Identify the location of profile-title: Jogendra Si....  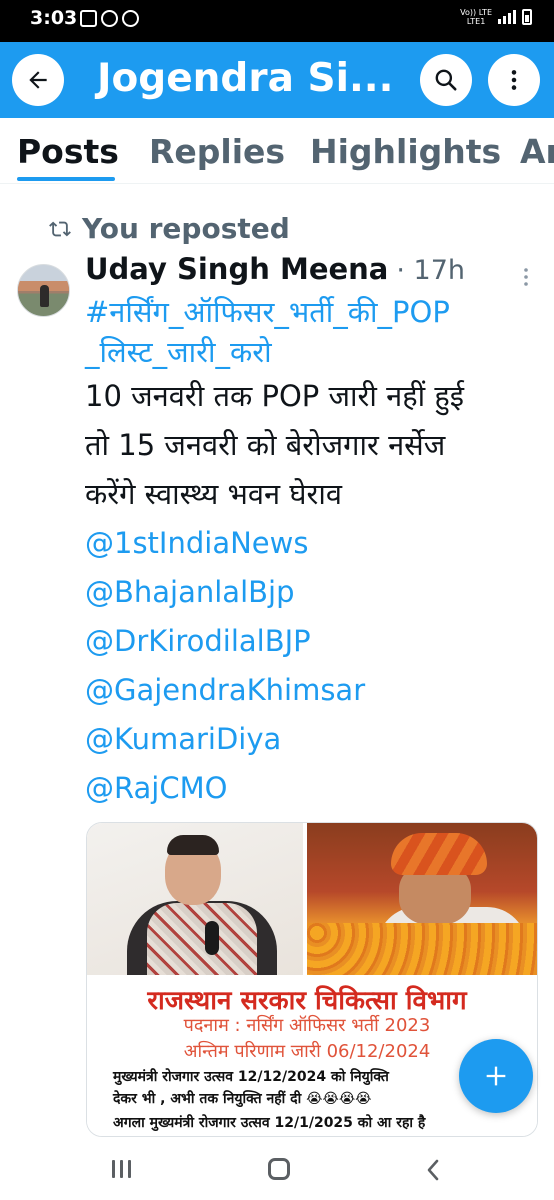
(245, 78).